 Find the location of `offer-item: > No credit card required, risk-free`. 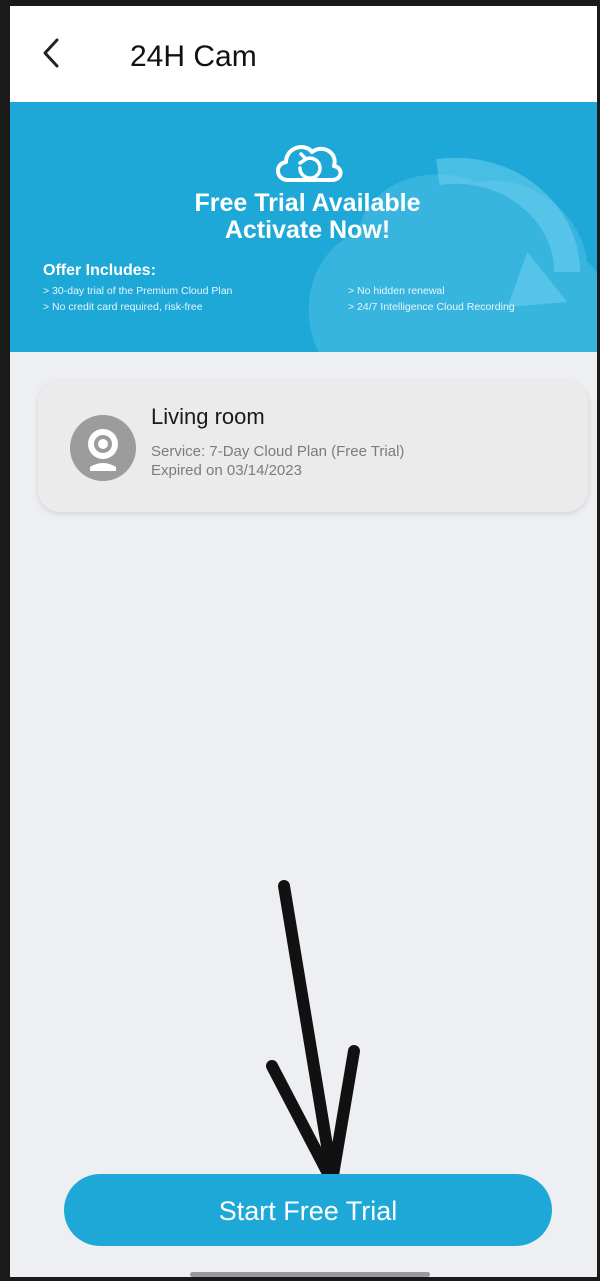

offer-item: > No credit card required, risk-free is located at coordinates (123, 307).